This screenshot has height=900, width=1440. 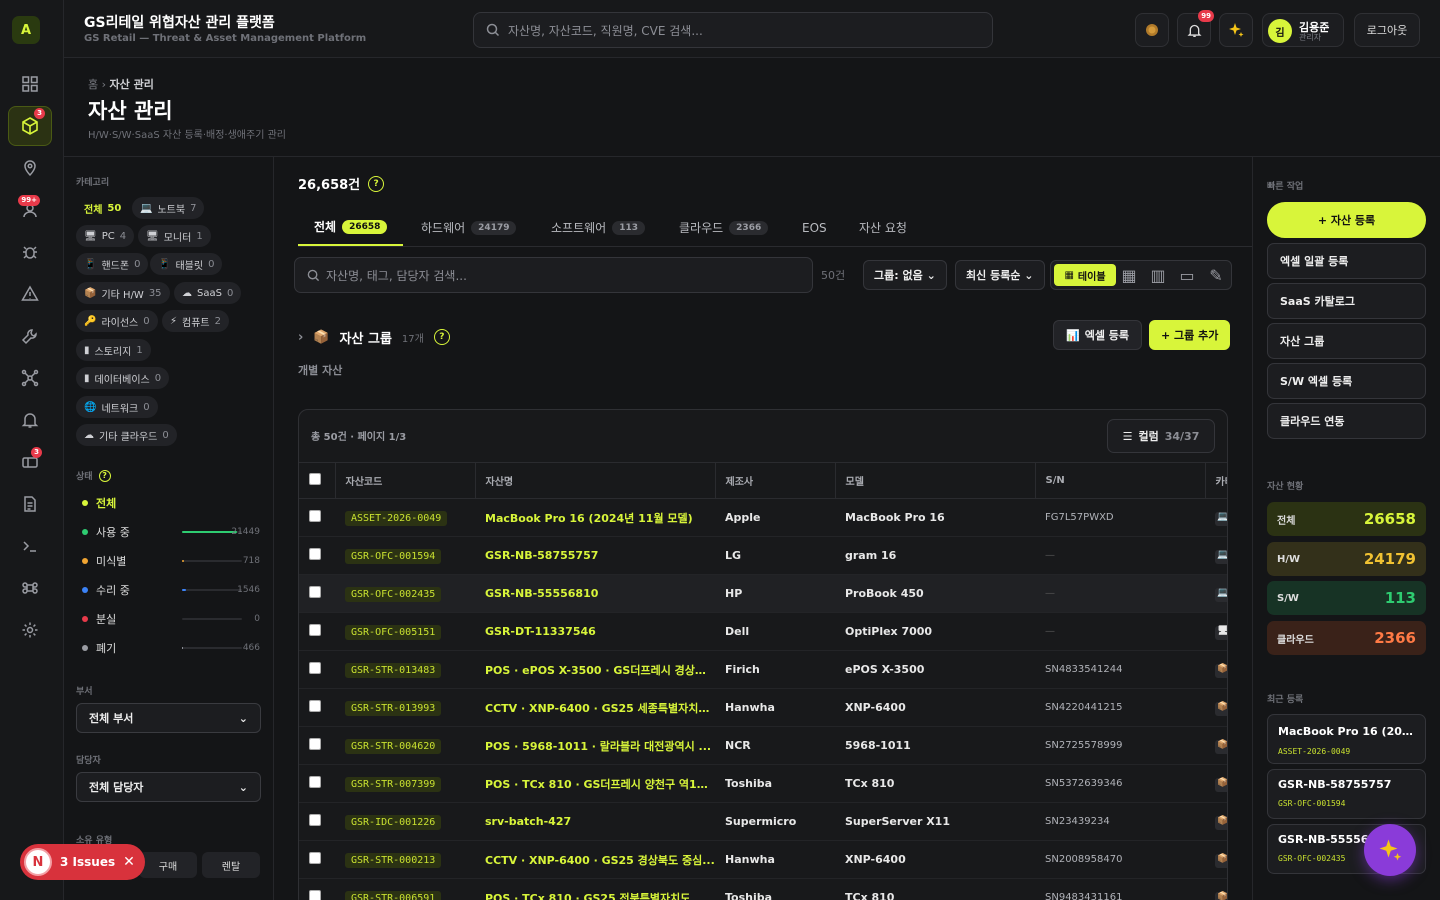 I want to click on dashboard-icon, so click(x=30, y=84).